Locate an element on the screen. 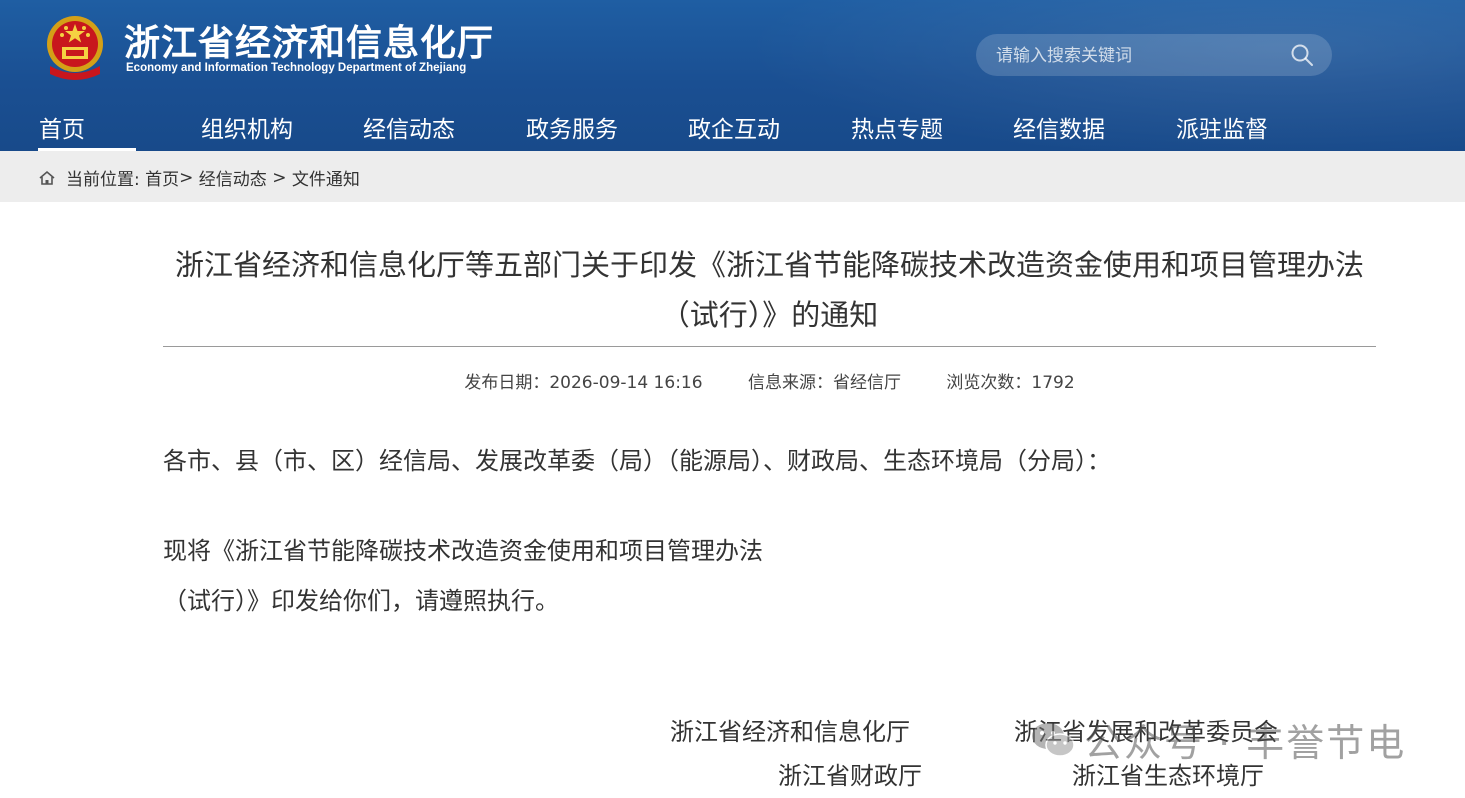 Image resolution: width=1465 pixels, height=798 pixels. search-icon is located at coordinates (1302, 55).